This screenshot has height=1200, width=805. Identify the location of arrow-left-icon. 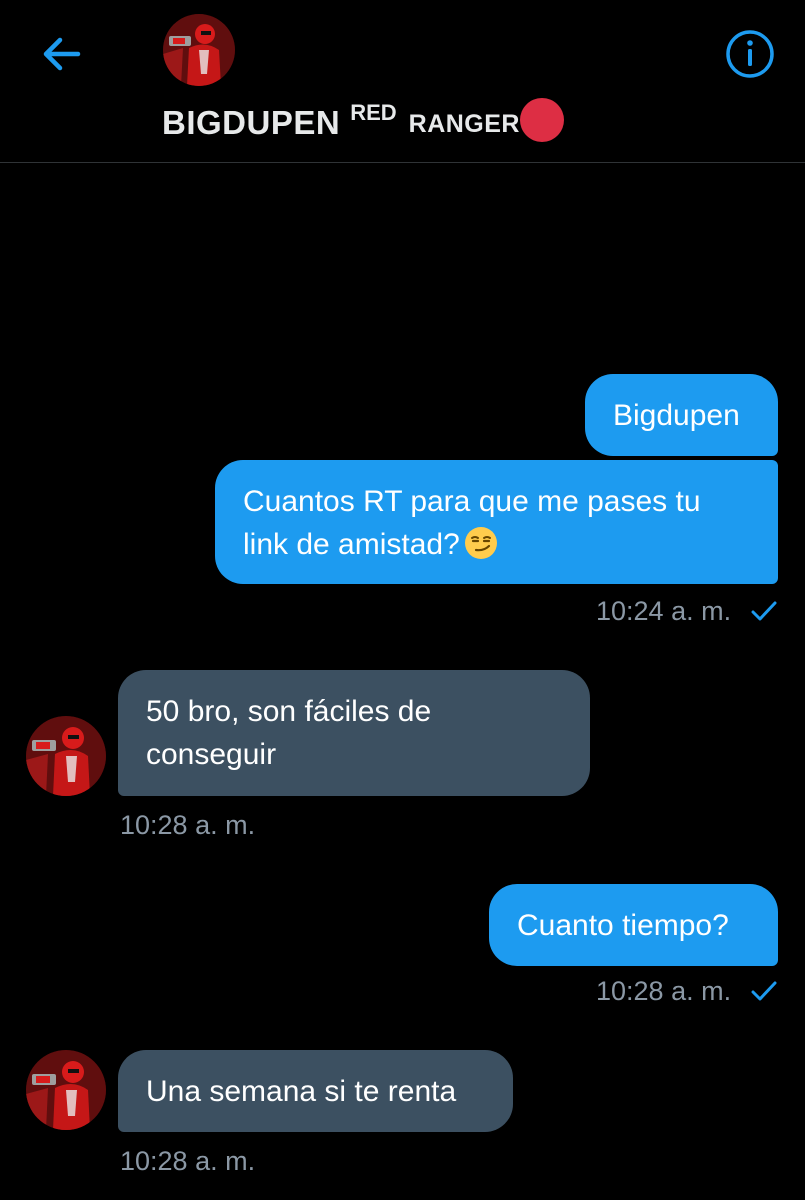
(62, 54).